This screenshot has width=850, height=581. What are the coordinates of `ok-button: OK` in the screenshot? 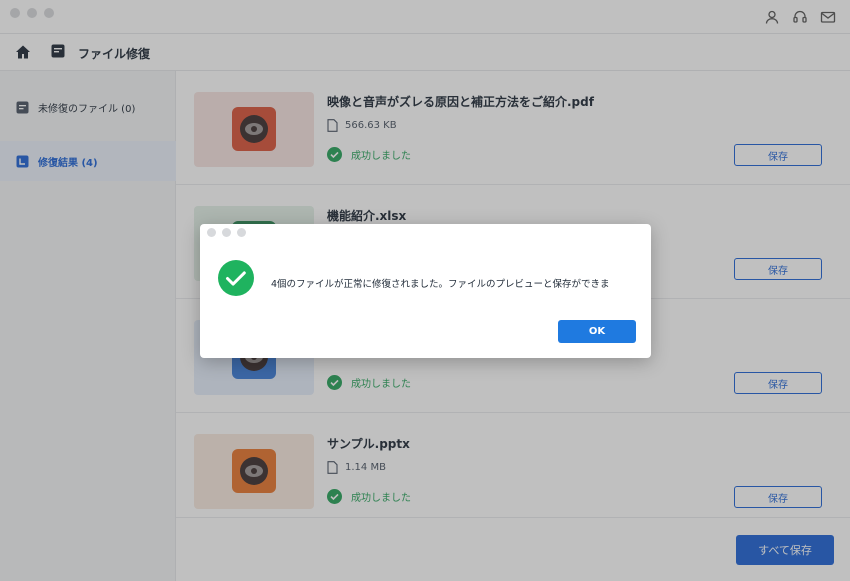 It's located at (597, 331).